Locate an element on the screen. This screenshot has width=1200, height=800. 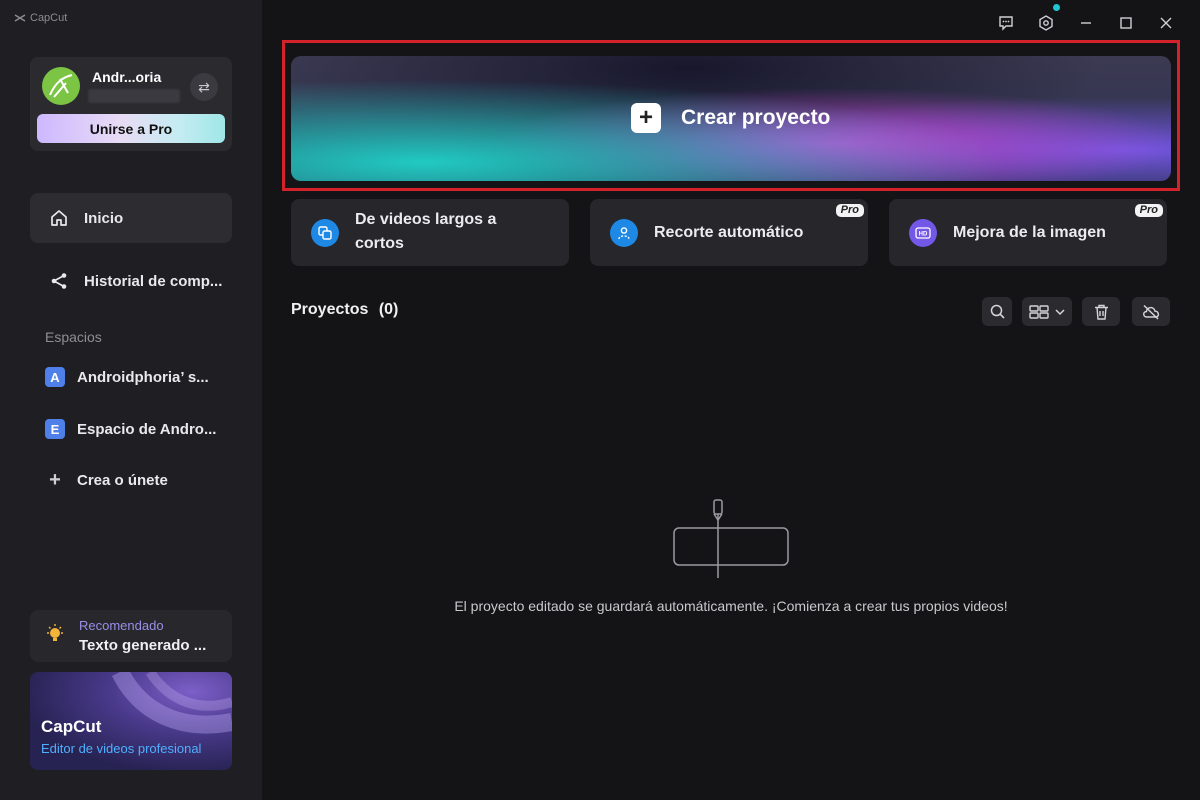
delete-projects-button is located at coordinates (1101, 311).